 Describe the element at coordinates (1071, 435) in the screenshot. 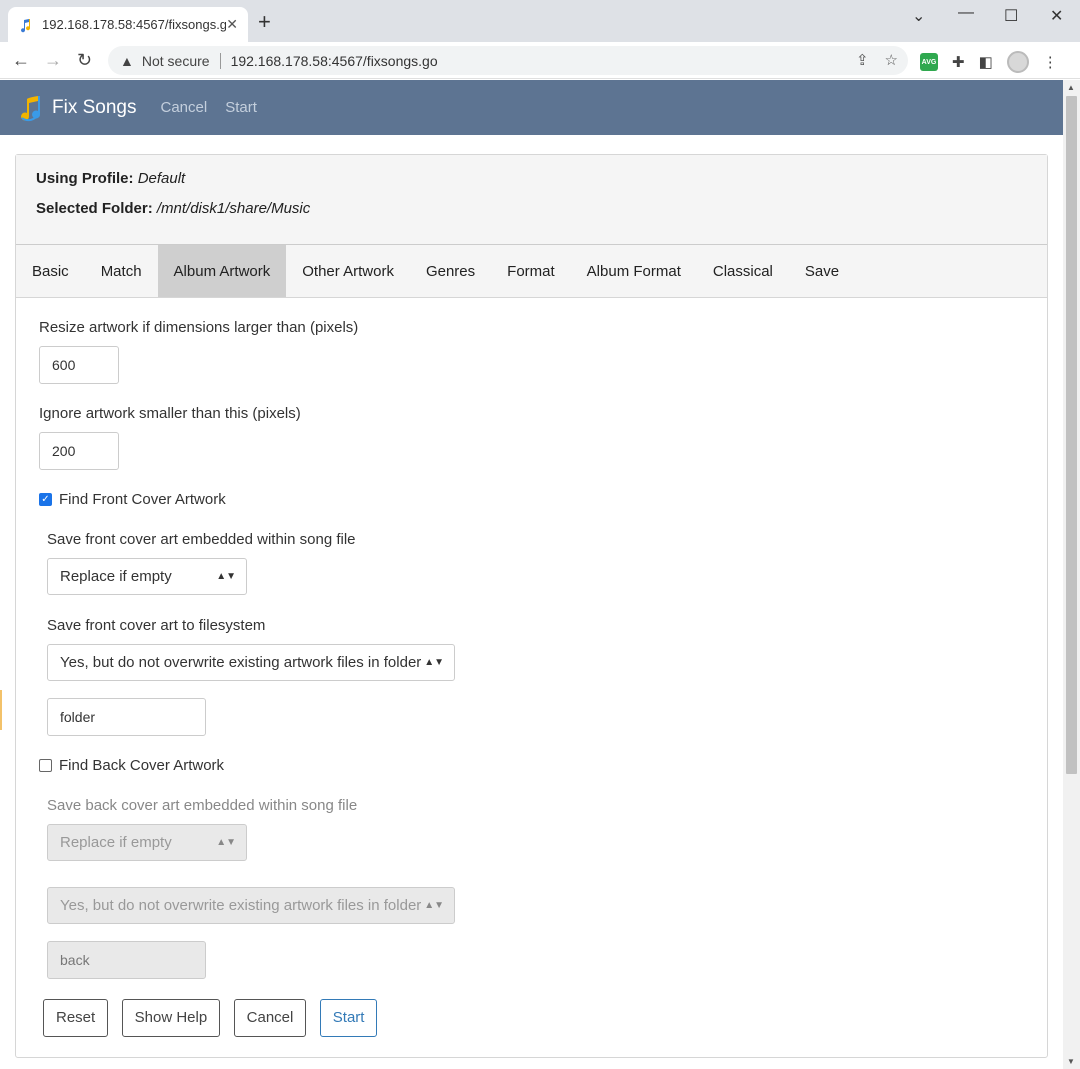

I see `scroll-thumb` at that location.